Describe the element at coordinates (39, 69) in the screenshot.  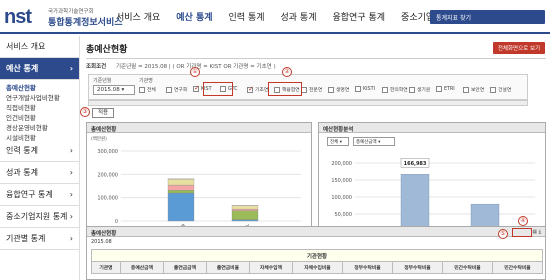
I see `sidebar-item-budget: 예산 통계 ›` at that location.